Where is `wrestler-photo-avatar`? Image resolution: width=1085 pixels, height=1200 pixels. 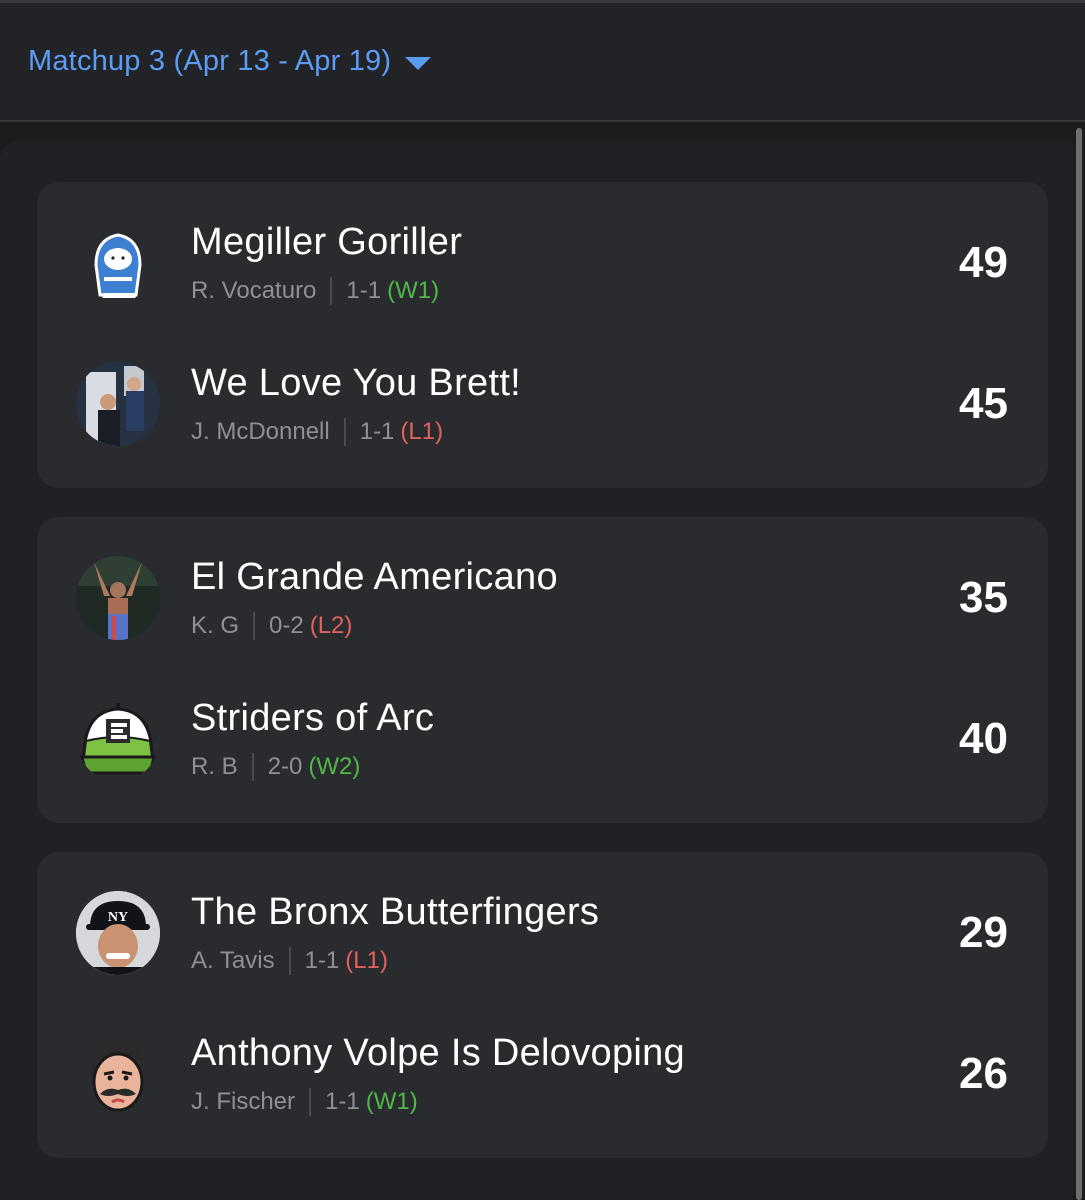 wrestler-photo-avatar is located at coordinates (118, 598).